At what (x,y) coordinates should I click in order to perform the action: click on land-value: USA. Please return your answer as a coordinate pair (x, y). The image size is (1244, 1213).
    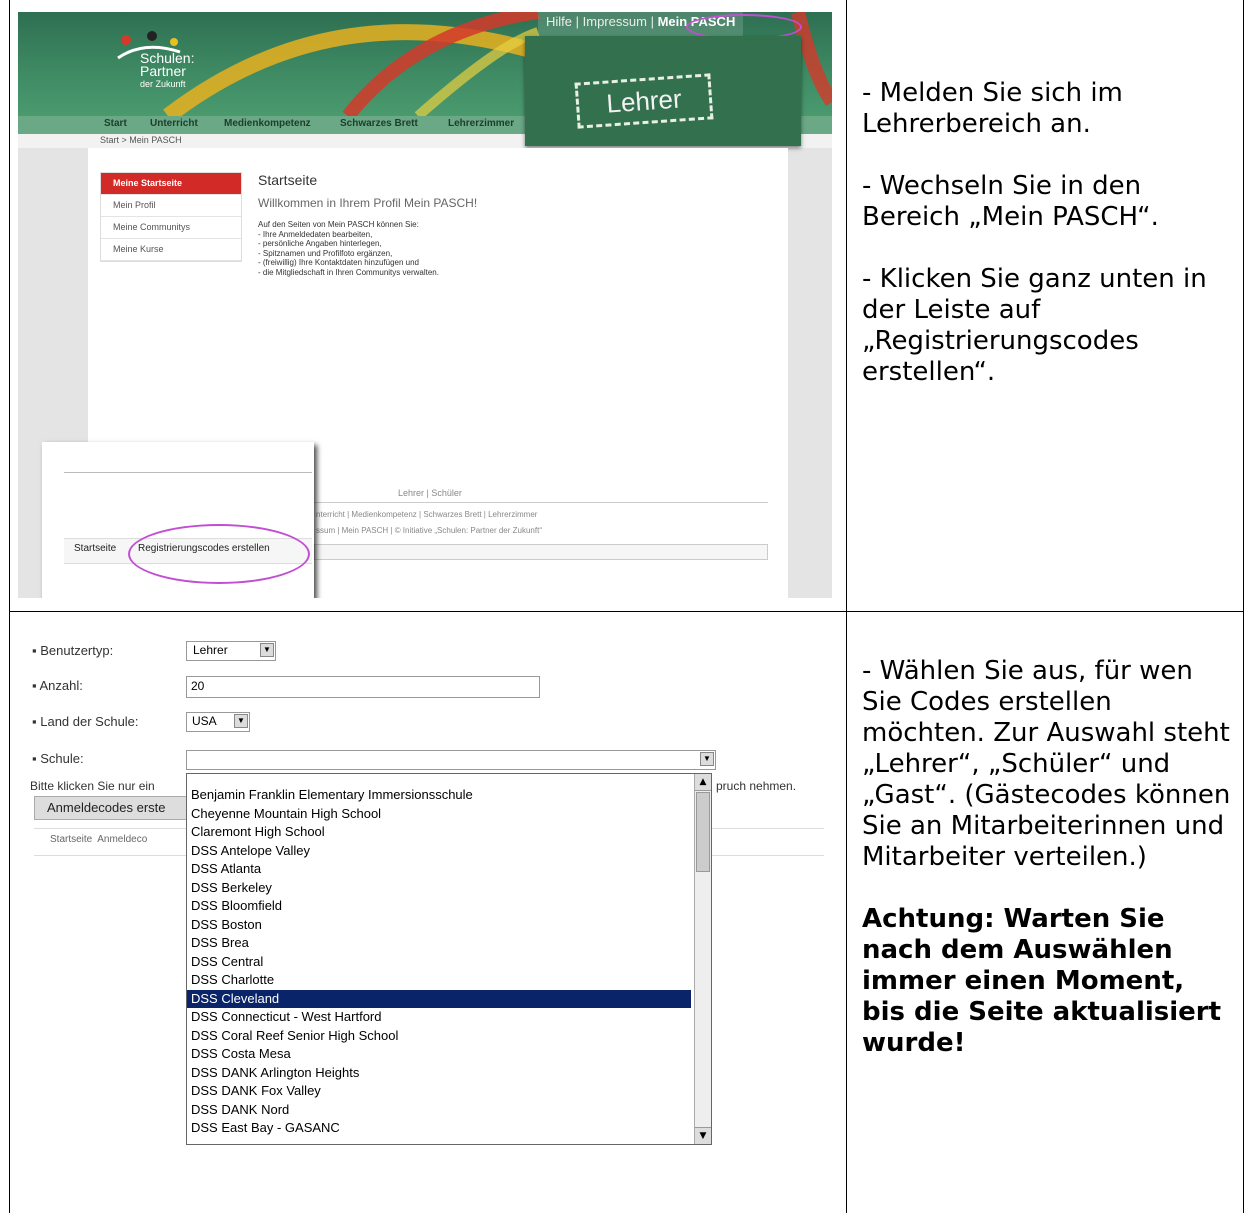
    Looking at the image, I should click on (204, 721).